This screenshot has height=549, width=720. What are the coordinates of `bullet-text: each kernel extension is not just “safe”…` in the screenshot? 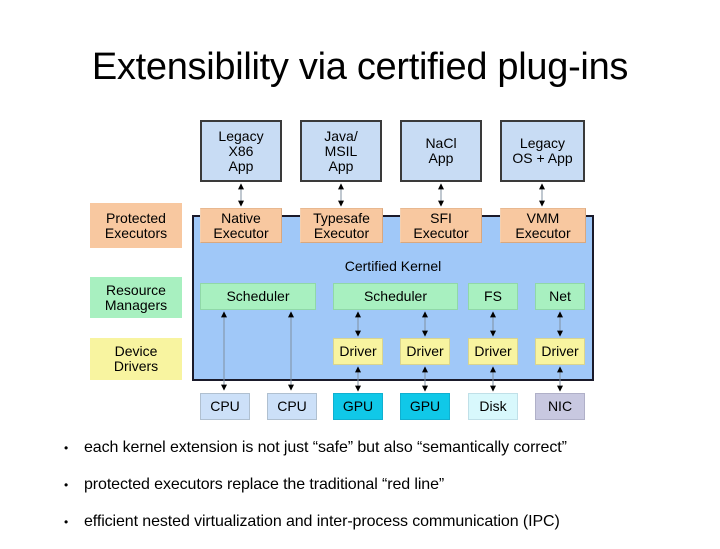 It's located at (325, 447).